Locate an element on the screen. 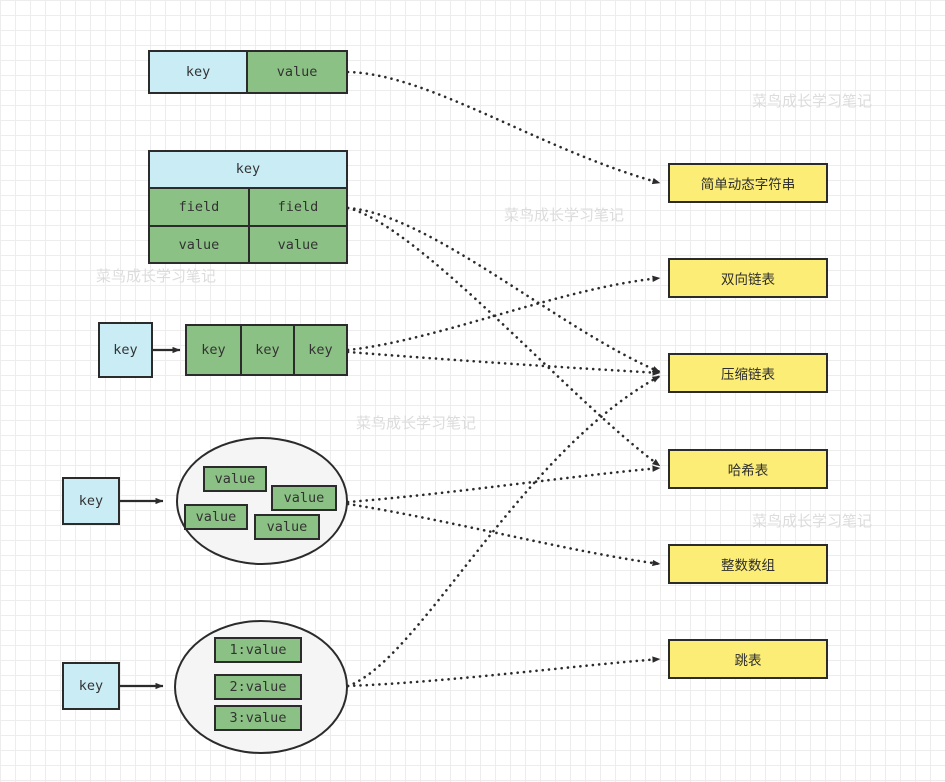 This screenshot has width=945, height=782. string-key-label: key is located at coordinates (198, 72).